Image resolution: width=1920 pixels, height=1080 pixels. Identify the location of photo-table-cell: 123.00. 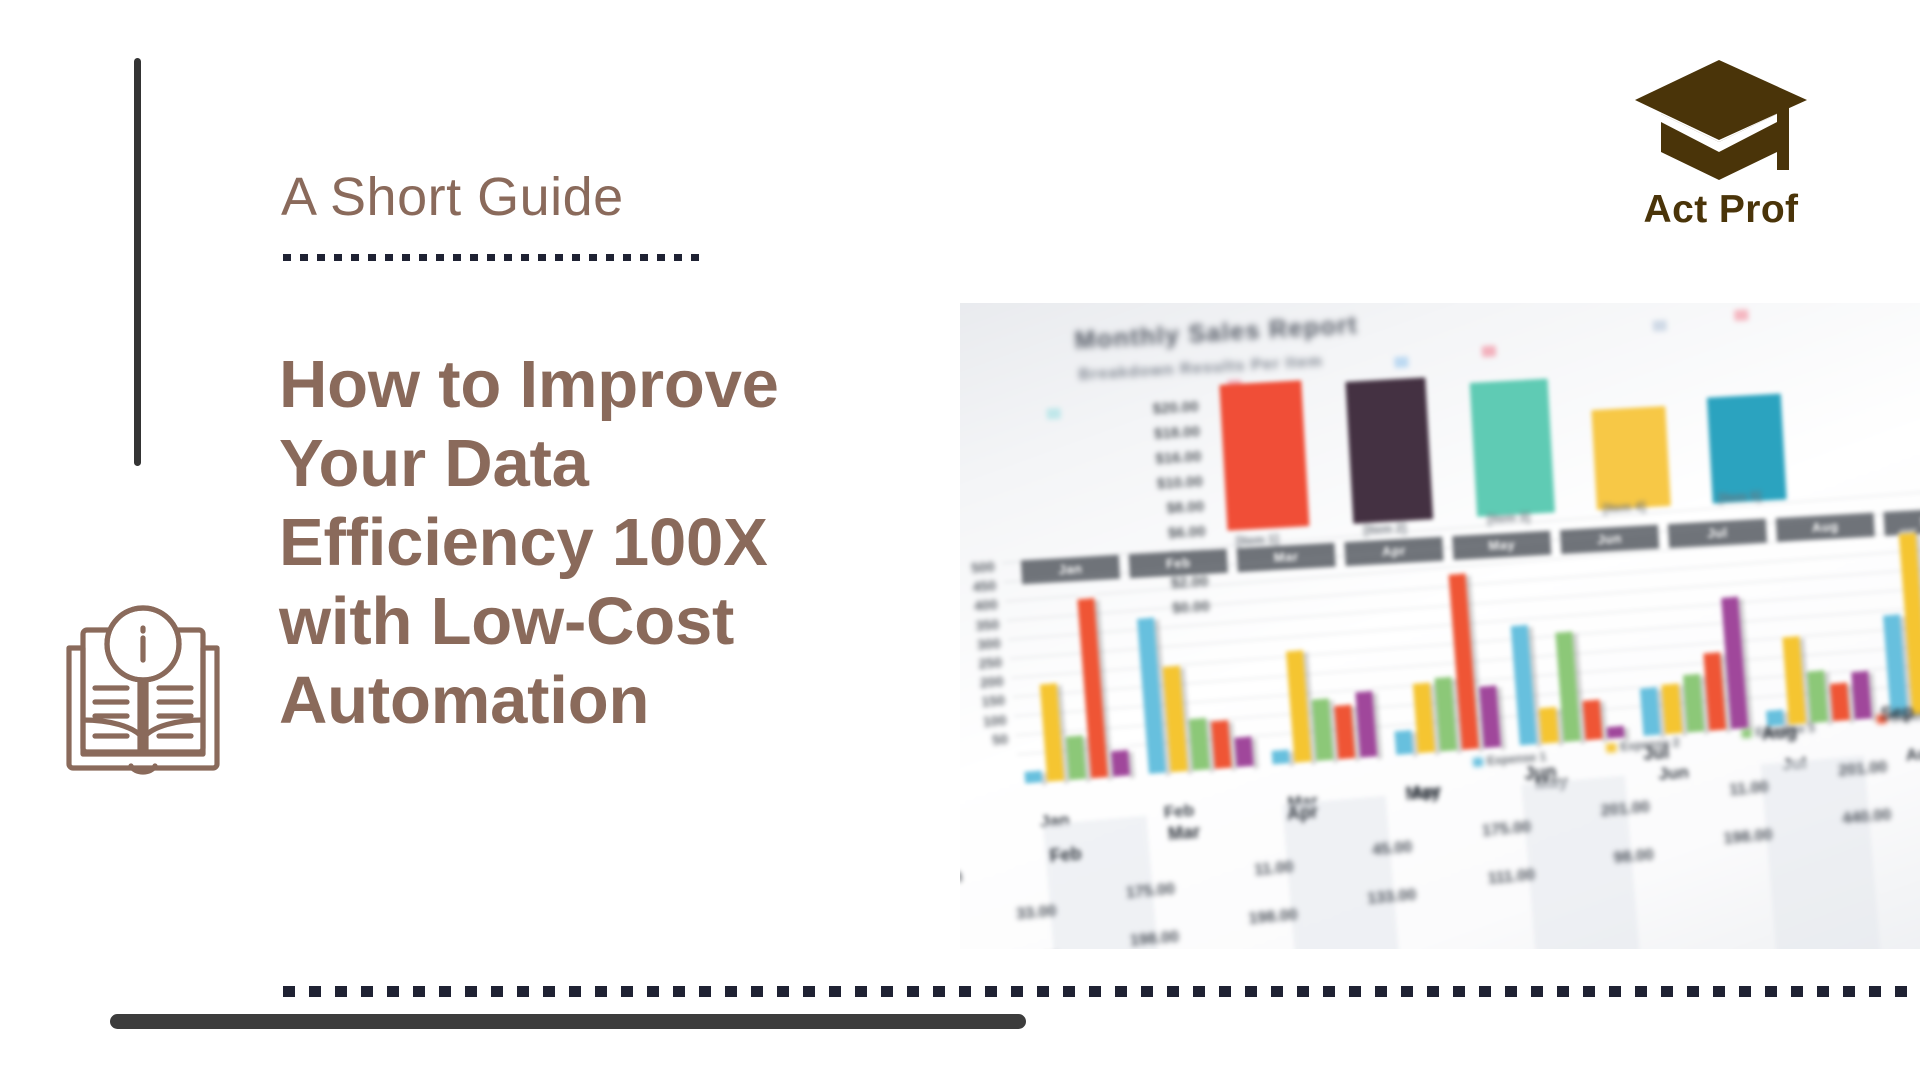
(1902, 753).